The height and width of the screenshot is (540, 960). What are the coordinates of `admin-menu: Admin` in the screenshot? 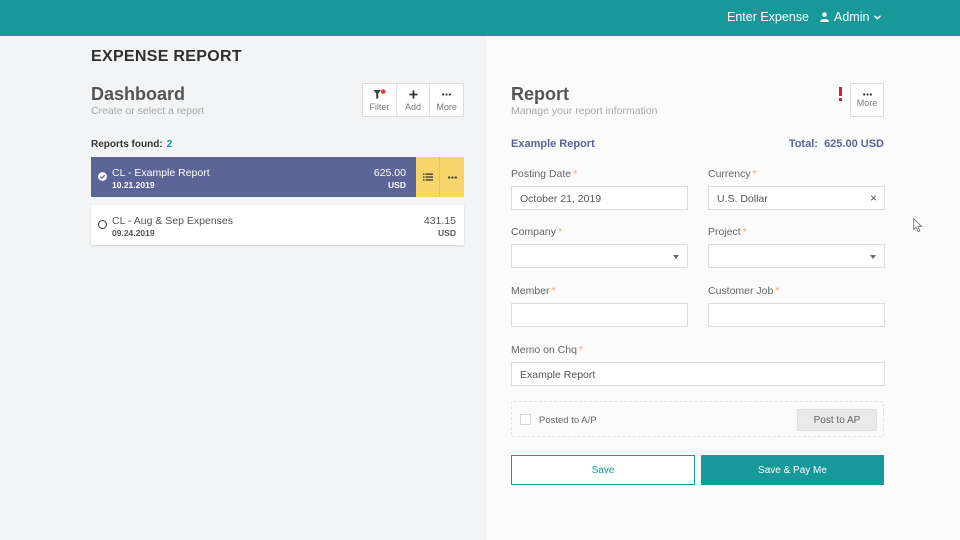 It's located at (851, 17).